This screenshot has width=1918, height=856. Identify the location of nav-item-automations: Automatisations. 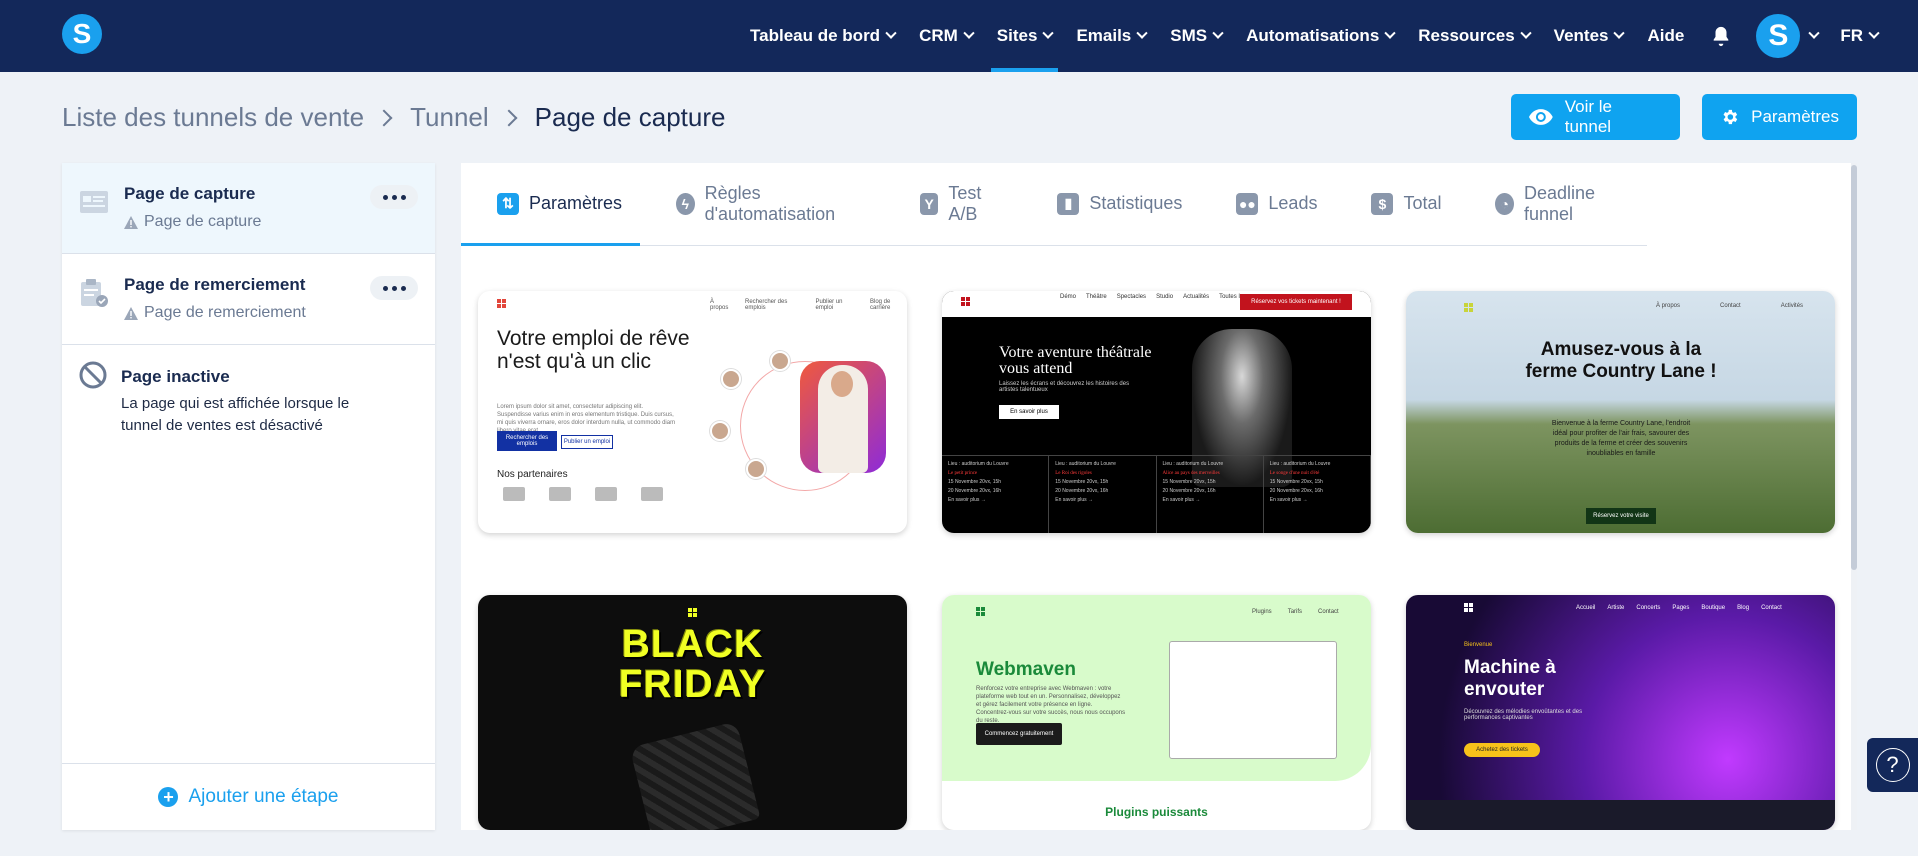
(1320, 36).